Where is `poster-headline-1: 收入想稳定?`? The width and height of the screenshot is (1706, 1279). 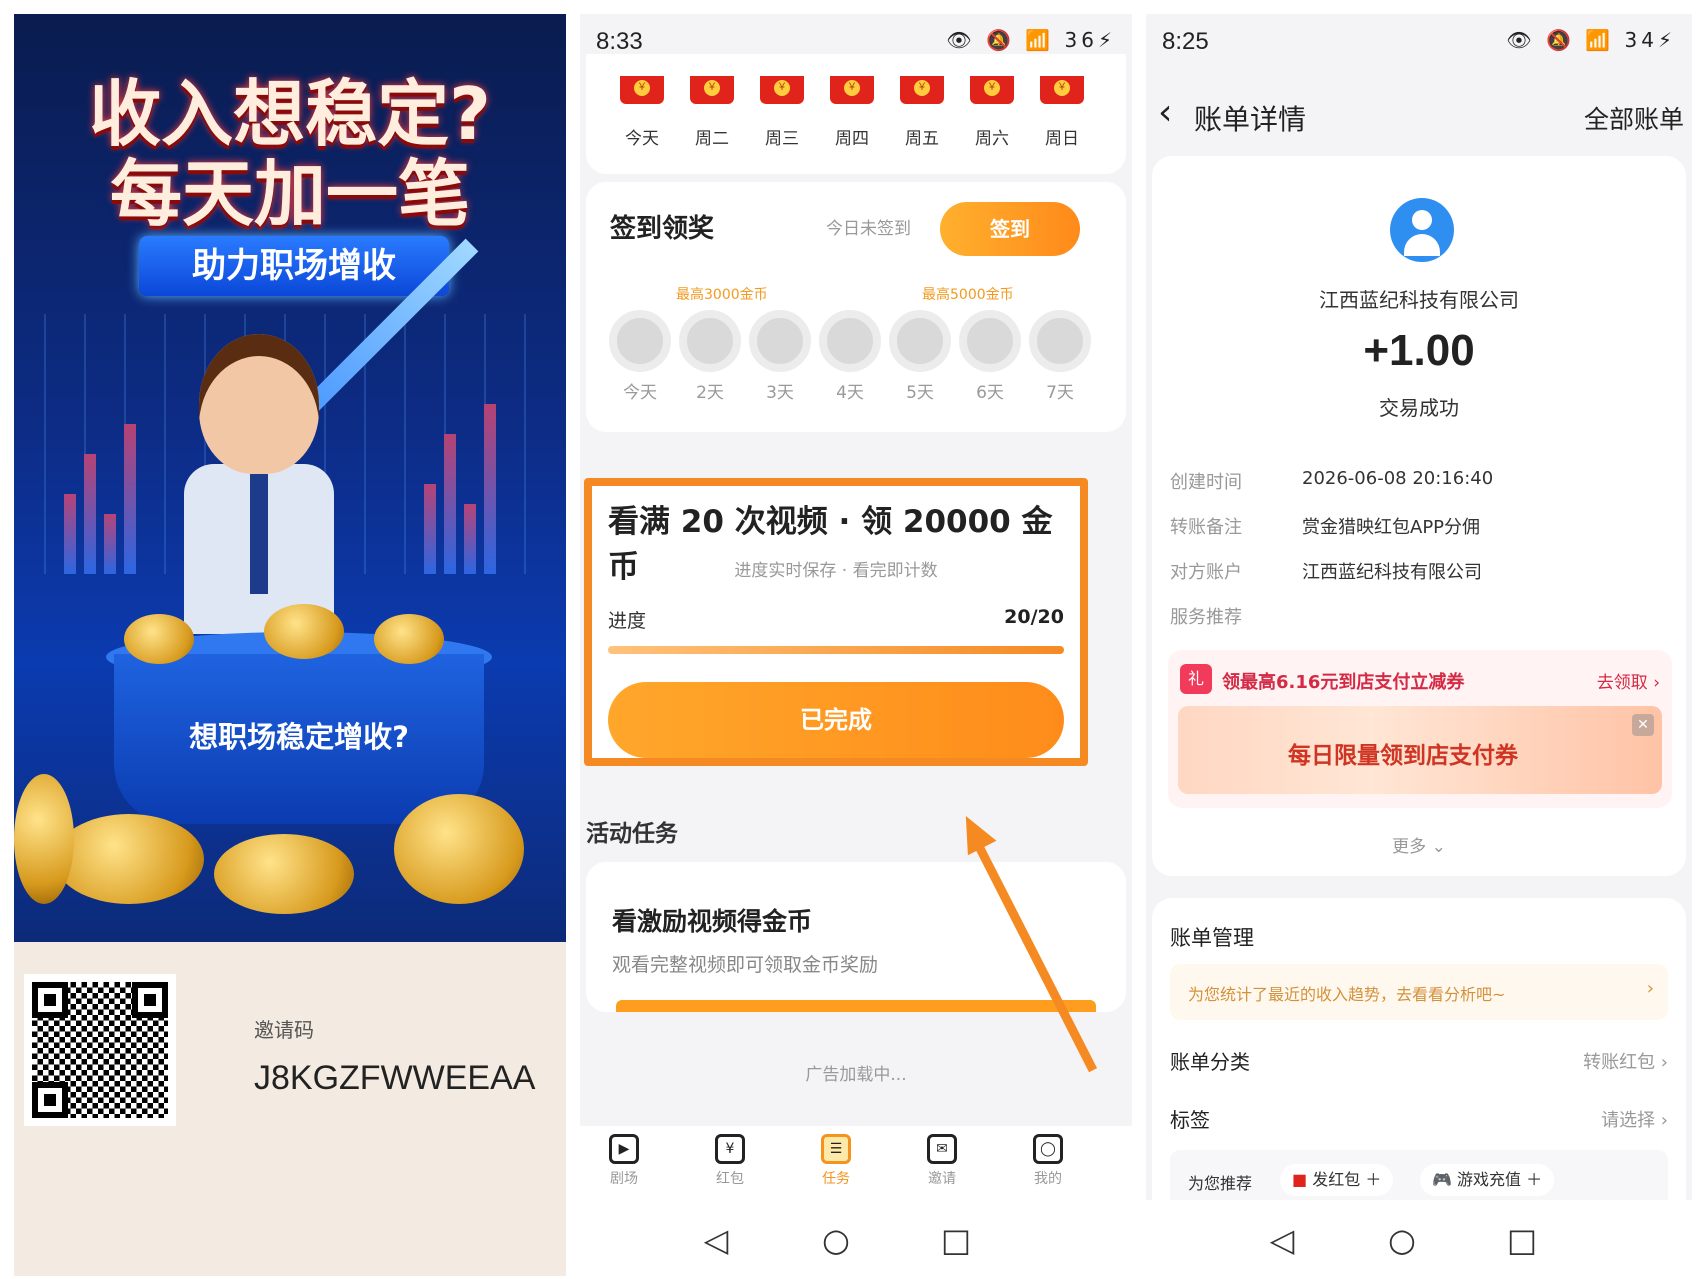 poster-headline-1: 收入想稳定? is located at coordinates (290, 114).